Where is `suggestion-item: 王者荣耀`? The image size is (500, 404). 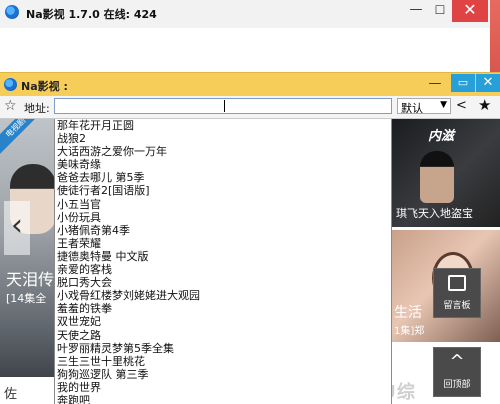
suggestion-item: 王者荣耀 is located at coordinates (223, 243).